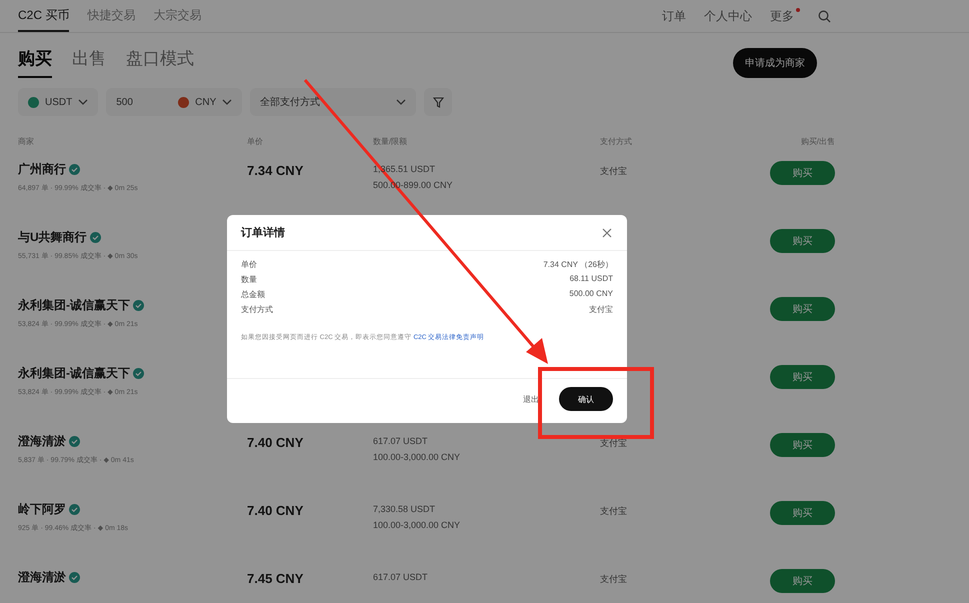  Describe the element at coordinates (531, 399) in the screenshot. I see `cancel-button: 退出` at that location.